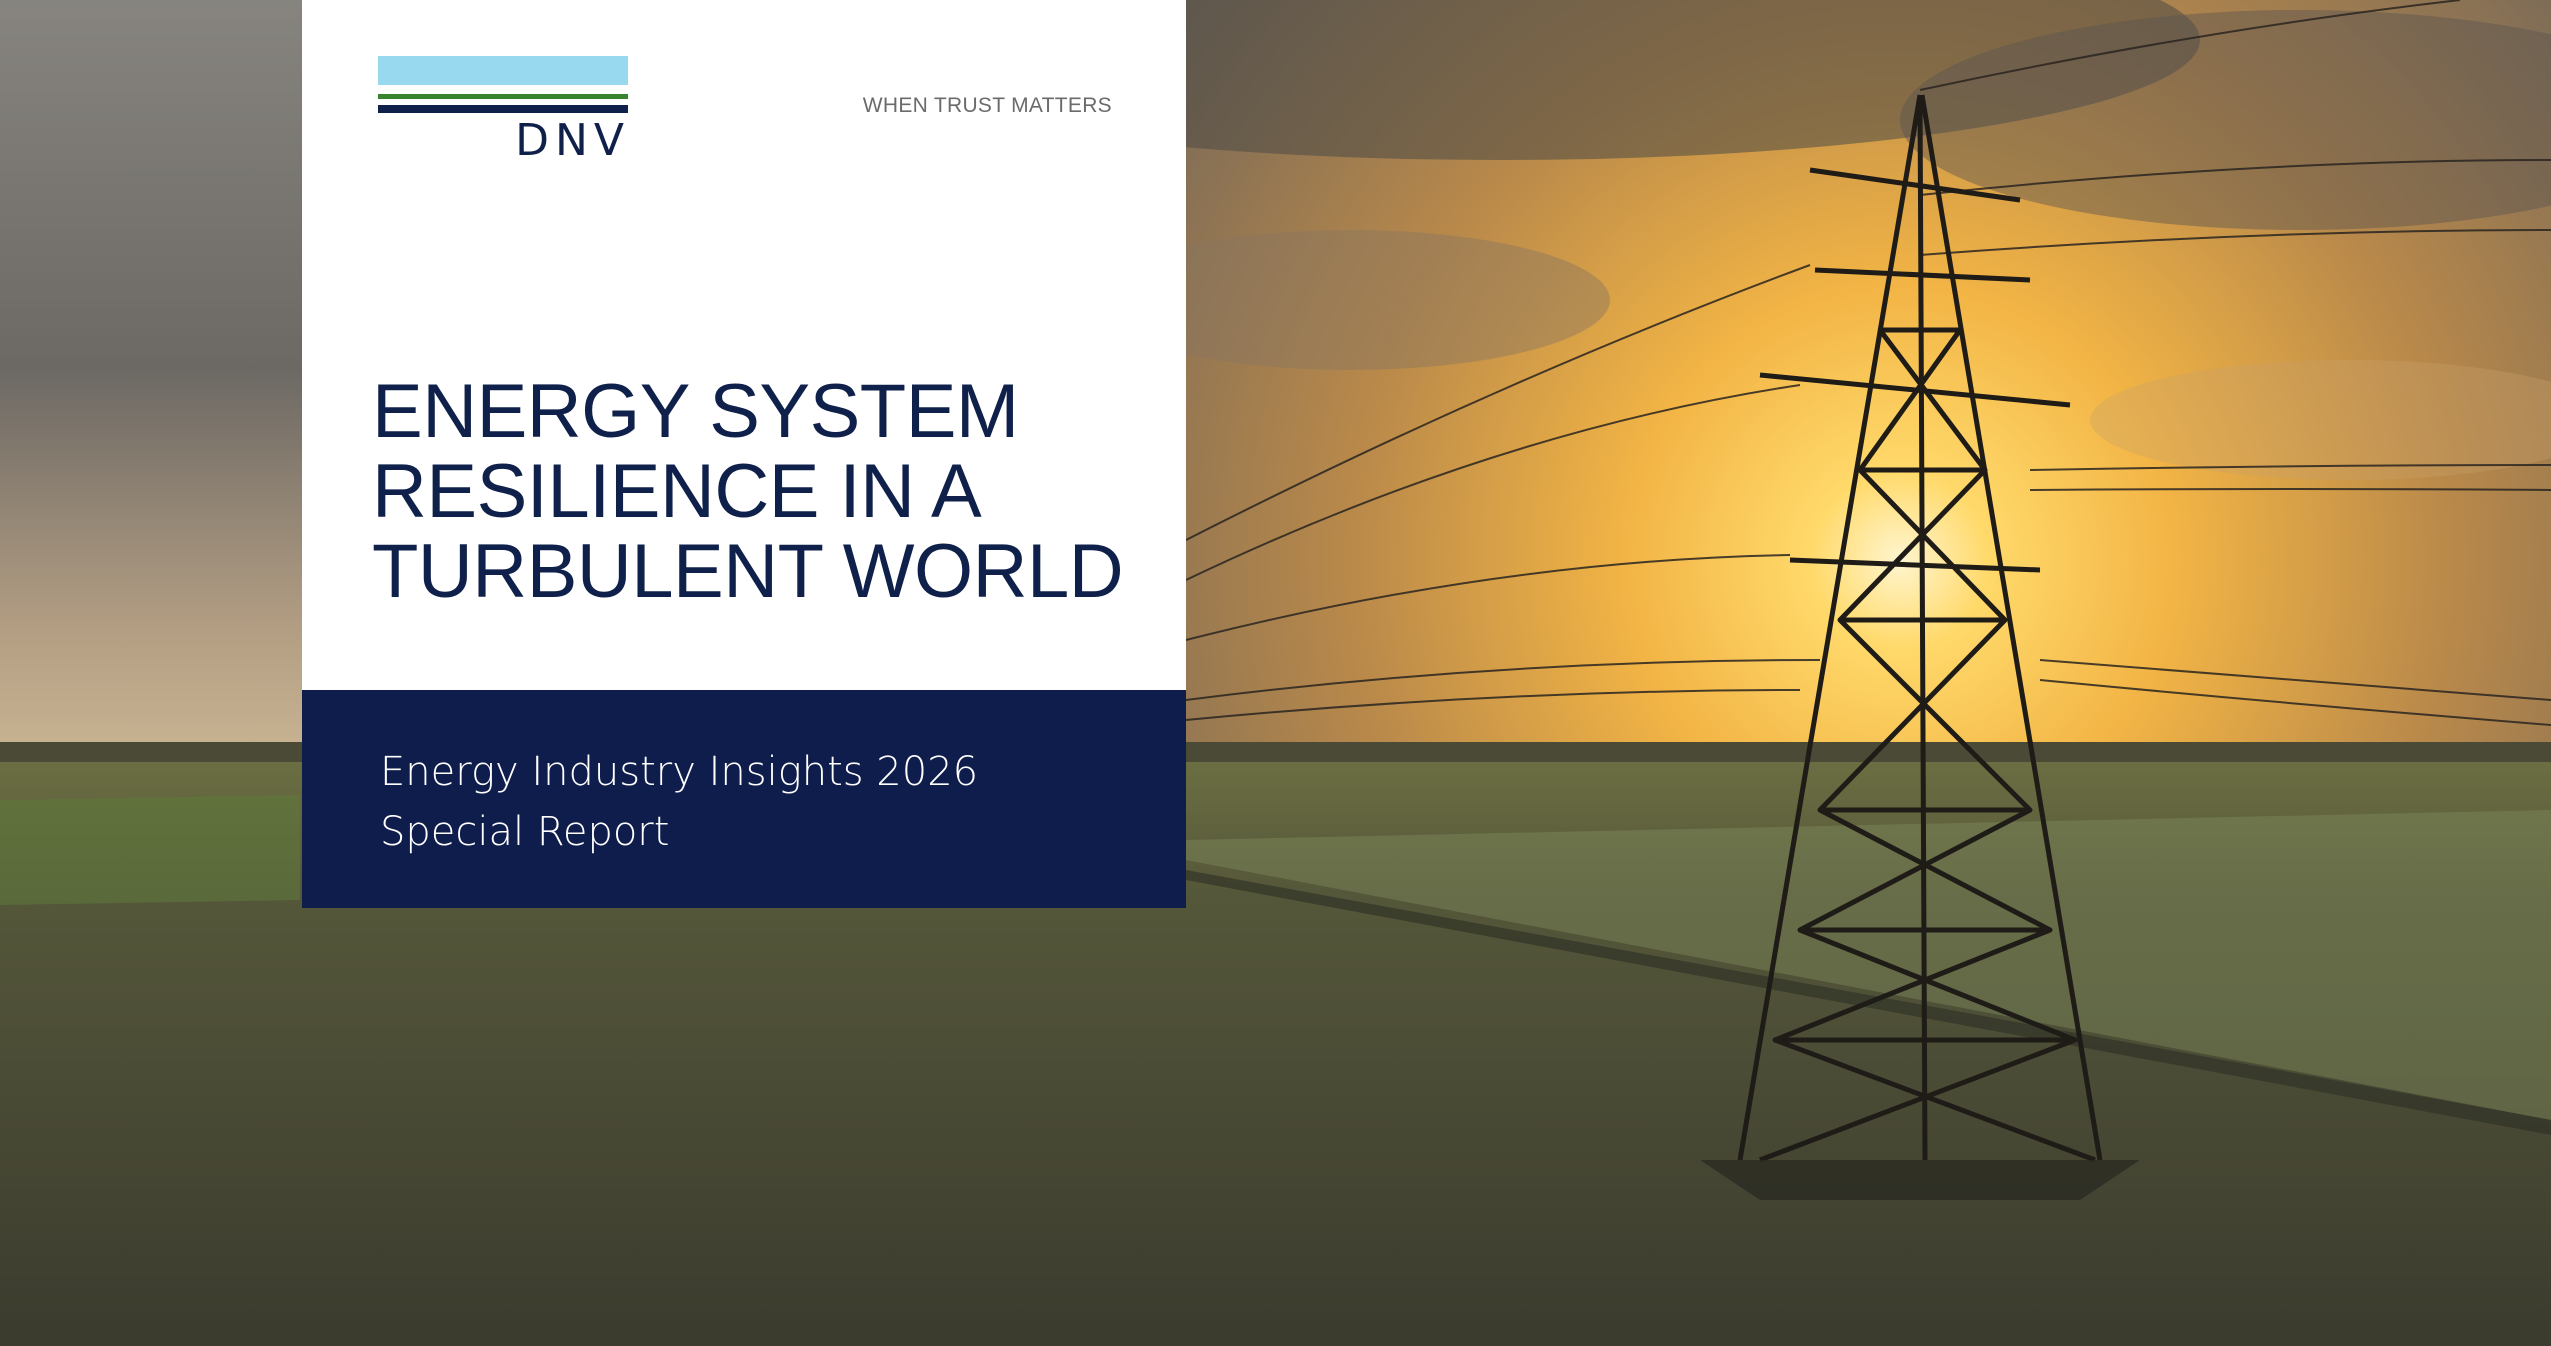 Image resolution: width=2551 pixels, height=1346 pixels. What do you see at coordinates (503, 96) in the screenshot?
I see `logo-green-band` at bounding box center [503, 96].